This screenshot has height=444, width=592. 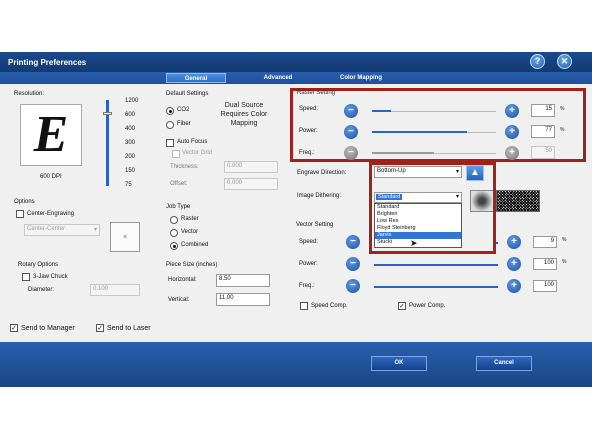 What do you see at coordinates (543, 110) in the screenshot?
I see `raster-speed-input: 15` at bounding box center [543, 110].